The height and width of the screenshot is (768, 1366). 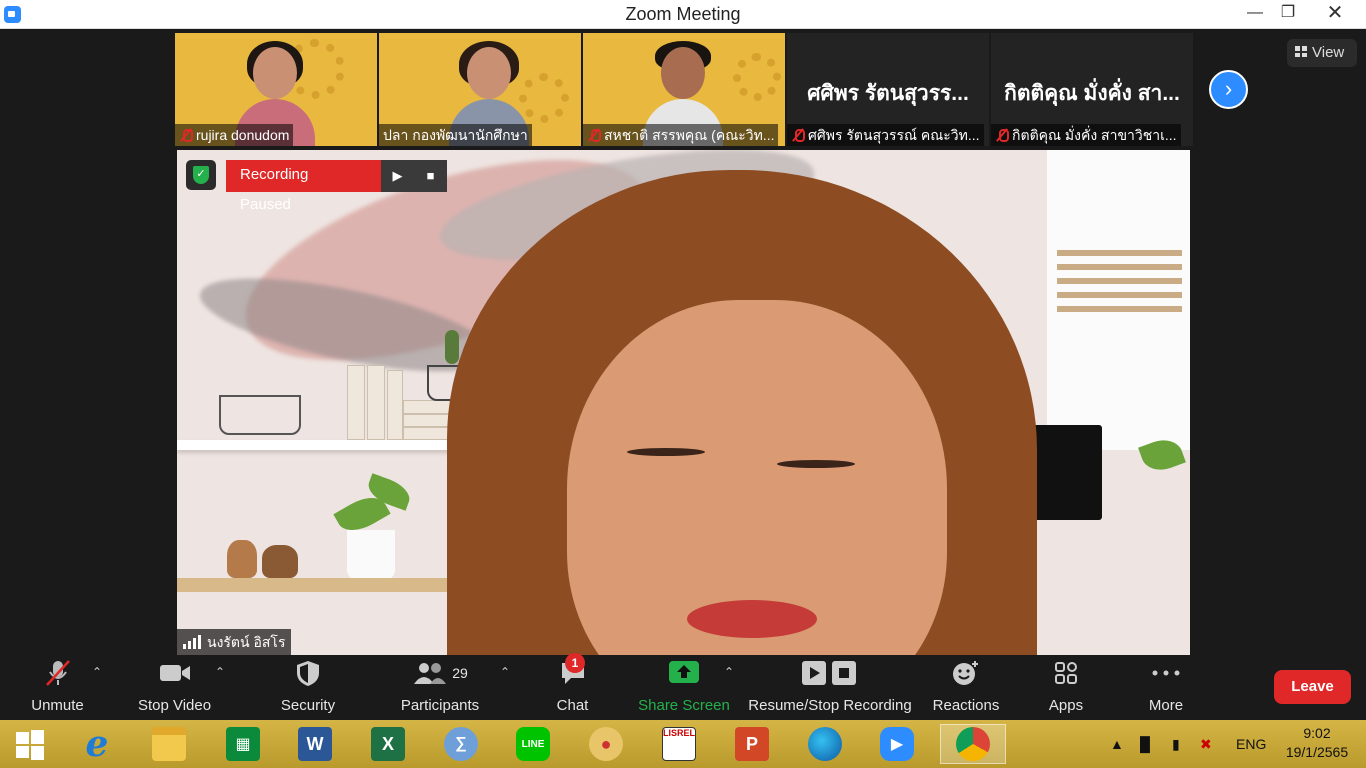 I want to click on signal-strength-icon, so click(x=192, y=642).